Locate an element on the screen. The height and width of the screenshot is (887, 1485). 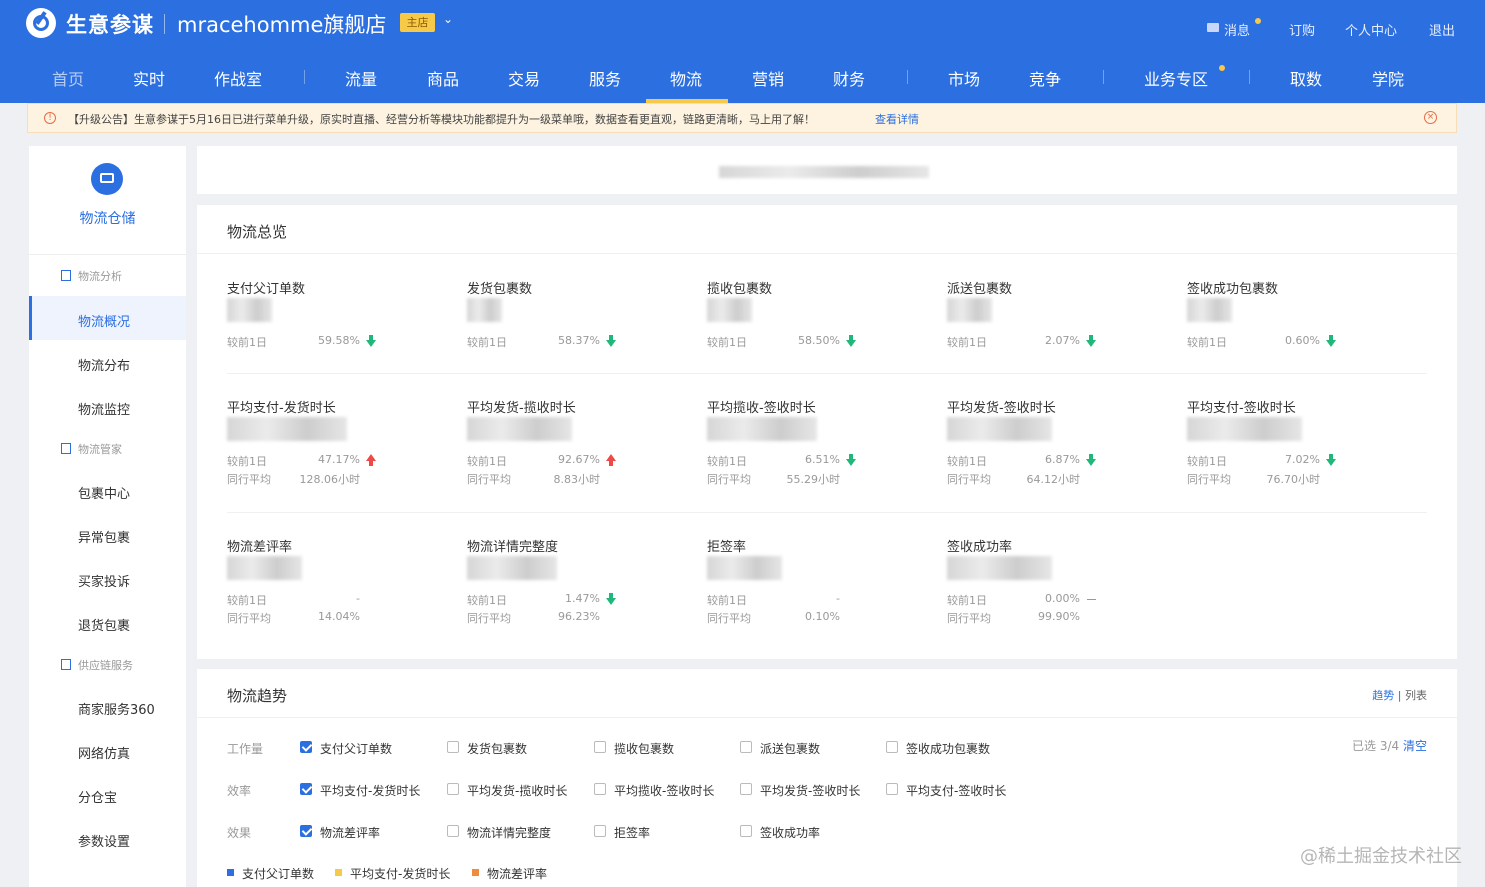
sidebar-item-return-packages: 退货包裹 is located at coordinates (104, 624).